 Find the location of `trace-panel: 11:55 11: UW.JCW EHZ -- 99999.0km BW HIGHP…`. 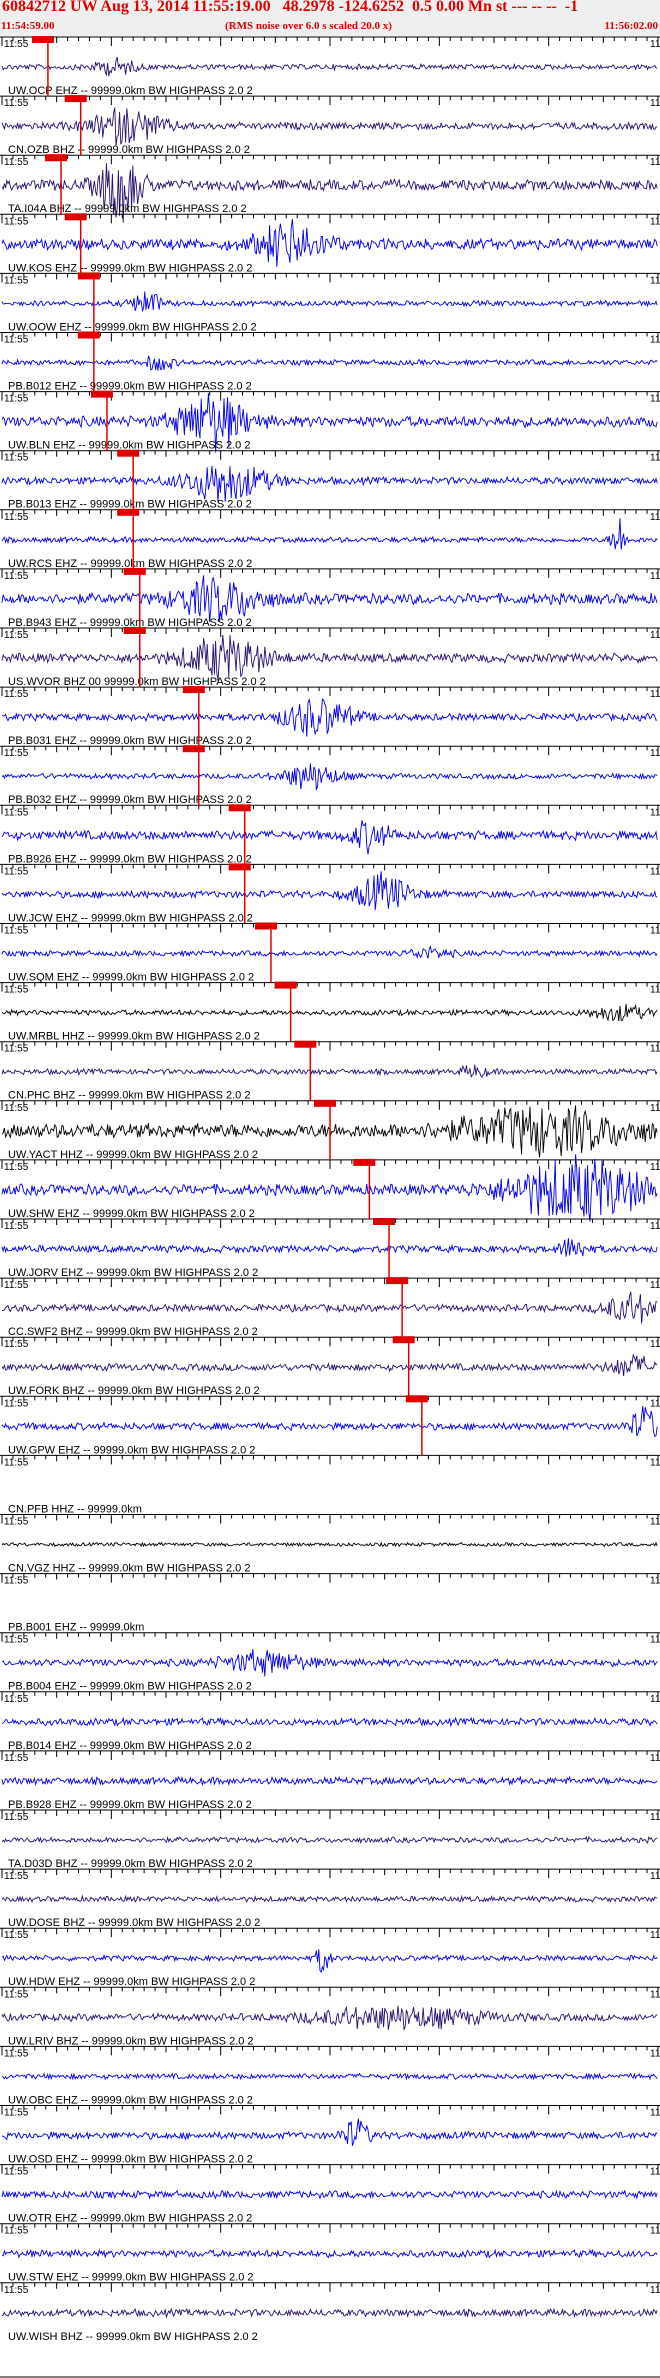

trace-panel: 11:55 11: UW.JCW EHZ -- 99999.0km BW HIGHP… is located at coordinates (330, 893).